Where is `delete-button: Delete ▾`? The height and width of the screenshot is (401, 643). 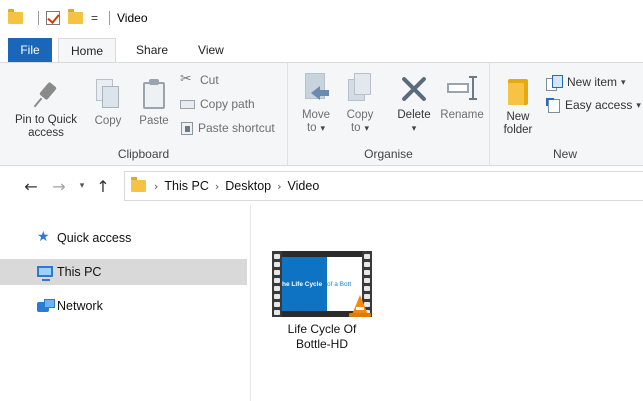
delete-button: Delete ▾ is located at coordinates (414, 104).